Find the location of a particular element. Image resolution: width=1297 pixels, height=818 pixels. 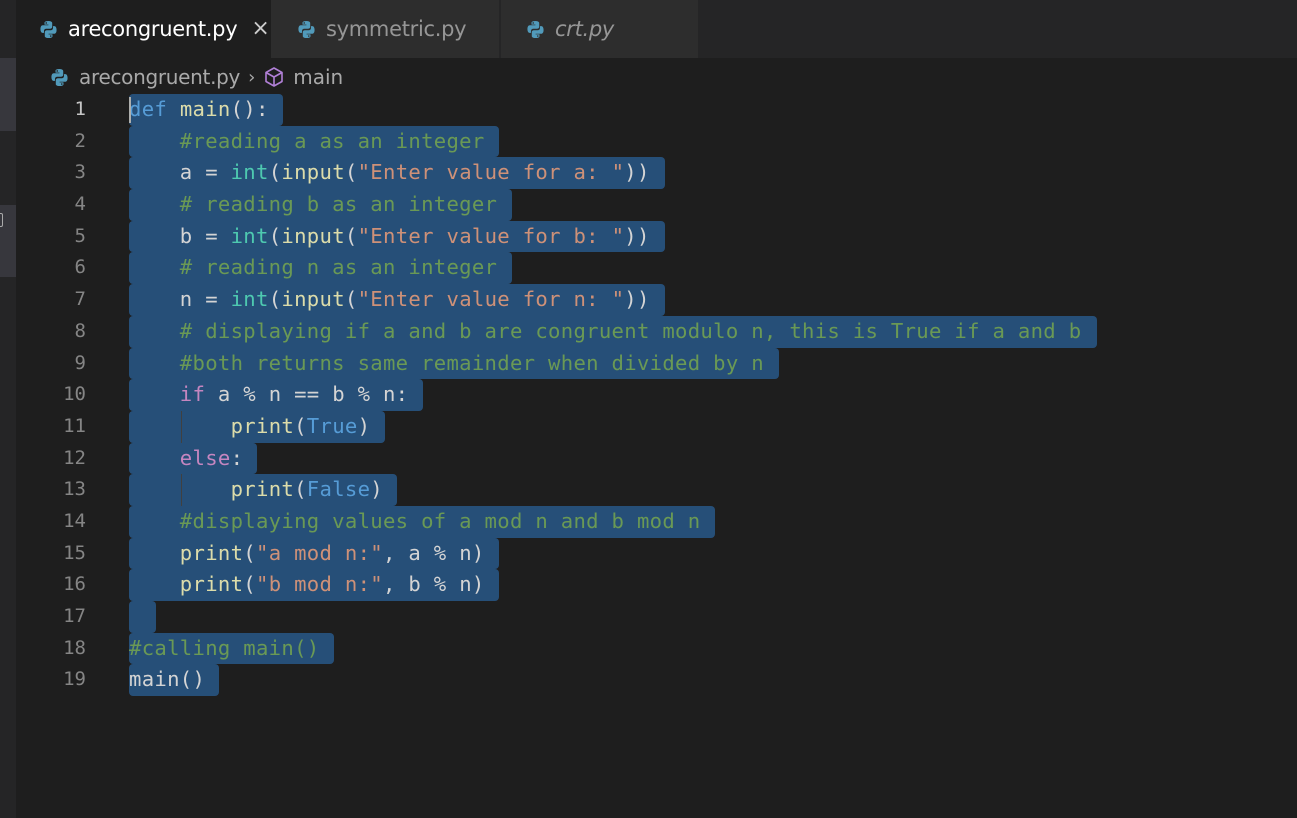

code-line: 18 #calling main() is located at coordinates (656, 648).